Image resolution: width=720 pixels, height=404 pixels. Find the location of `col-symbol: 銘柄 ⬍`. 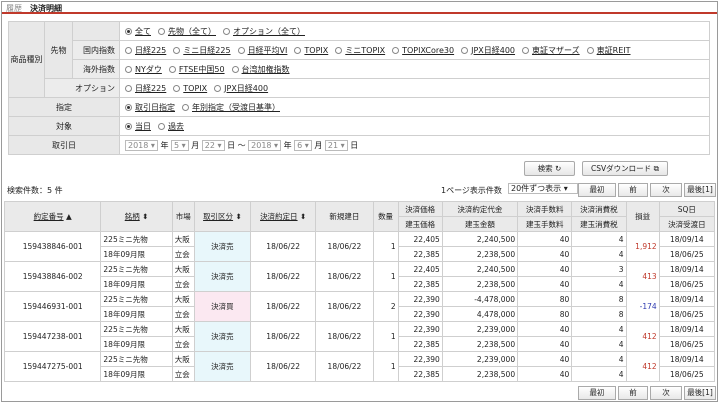

col-symbol: 銘柄 ⬍ is located at coordinates (136, 216).